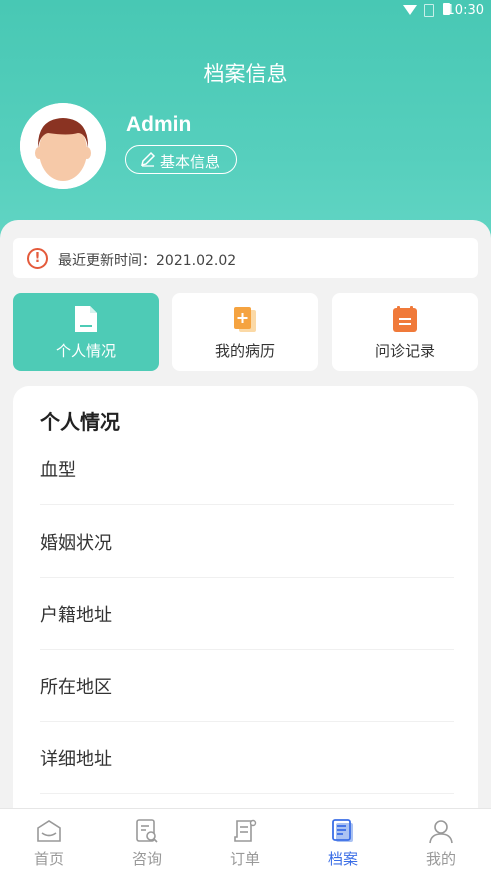  What do you see at coordinates (244, 351) in the screenshot?
I see `tab-medical-record-label: 我的病历` at bounding box center [244, 351].